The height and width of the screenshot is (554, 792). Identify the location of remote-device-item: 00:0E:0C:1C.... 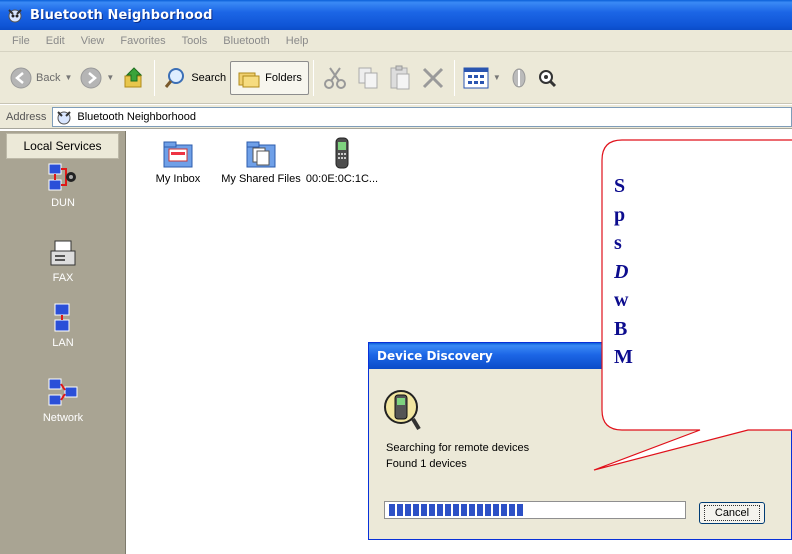
(342, 161).